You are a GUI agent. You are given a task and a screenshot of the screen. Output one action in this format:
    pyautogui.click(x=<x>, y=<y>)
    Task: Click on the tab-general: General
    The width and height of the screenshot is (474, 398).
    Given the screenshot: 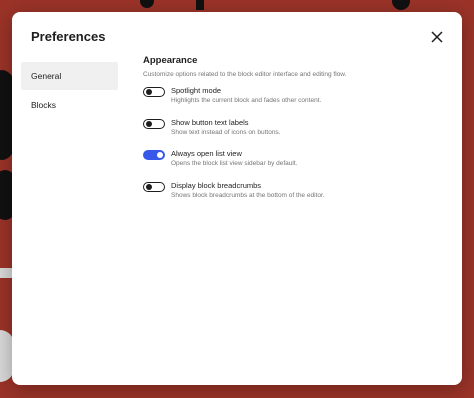 What is the action you would take?
    pyautogui.click(x=69, y=76)
    